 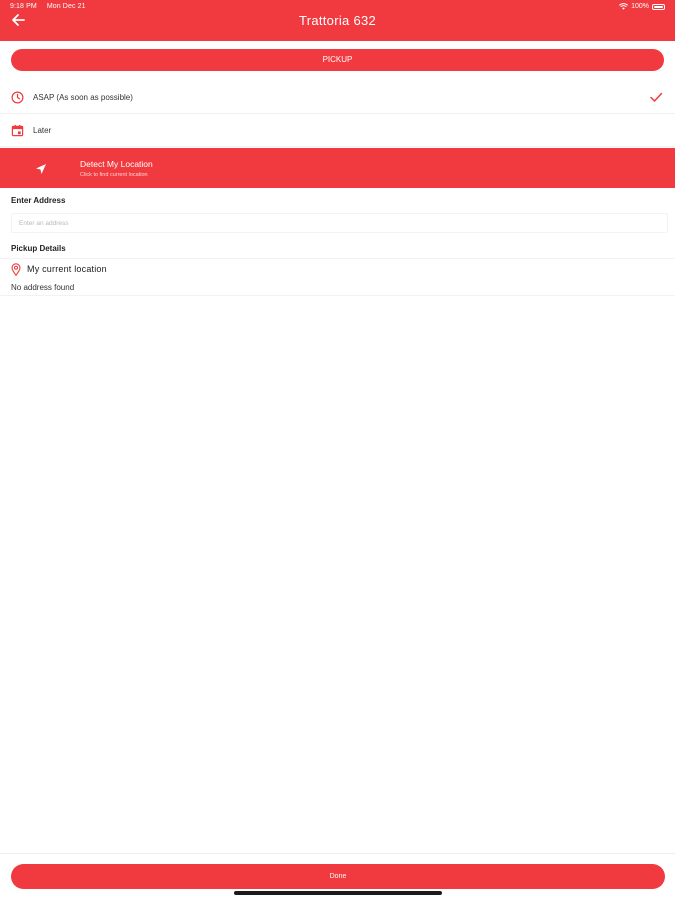 I want to click on pickup-address: No address found, so click(x=43, y=287).